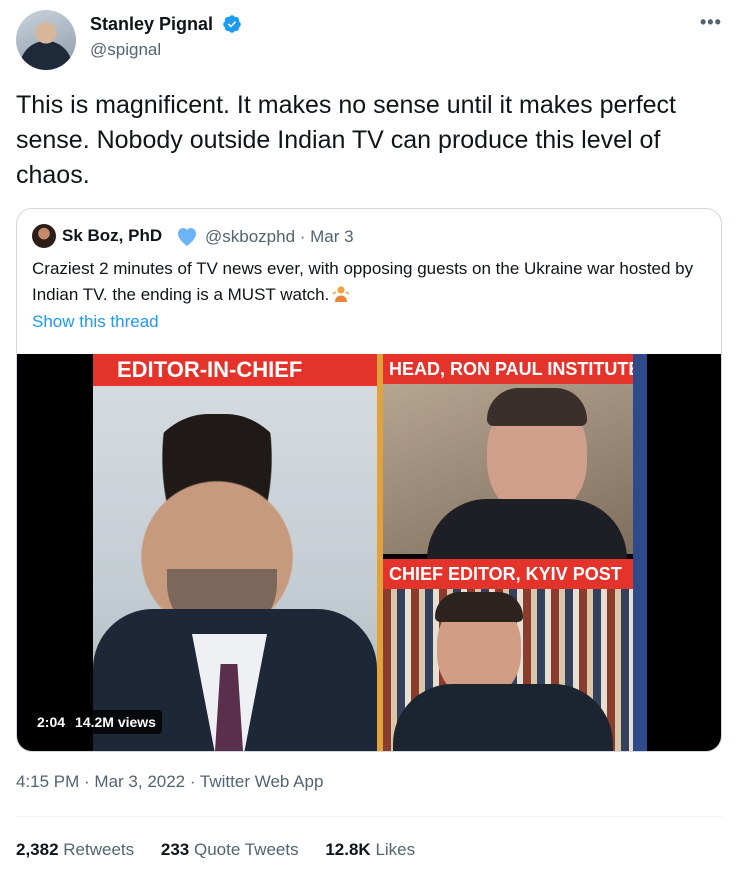  Describe the element at coordinates (527, 529) in the screenshot. I see `video-right-top-body` at that location.